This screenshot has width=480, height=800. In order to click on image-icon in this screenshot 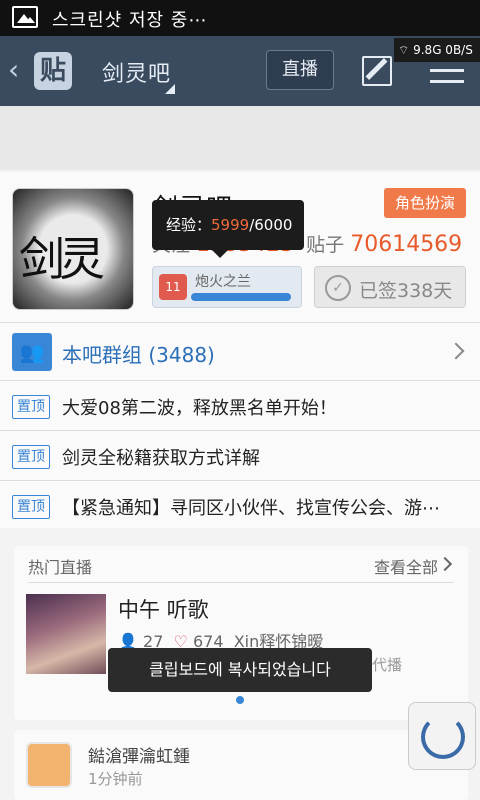, I will do `click(25, 17)`.